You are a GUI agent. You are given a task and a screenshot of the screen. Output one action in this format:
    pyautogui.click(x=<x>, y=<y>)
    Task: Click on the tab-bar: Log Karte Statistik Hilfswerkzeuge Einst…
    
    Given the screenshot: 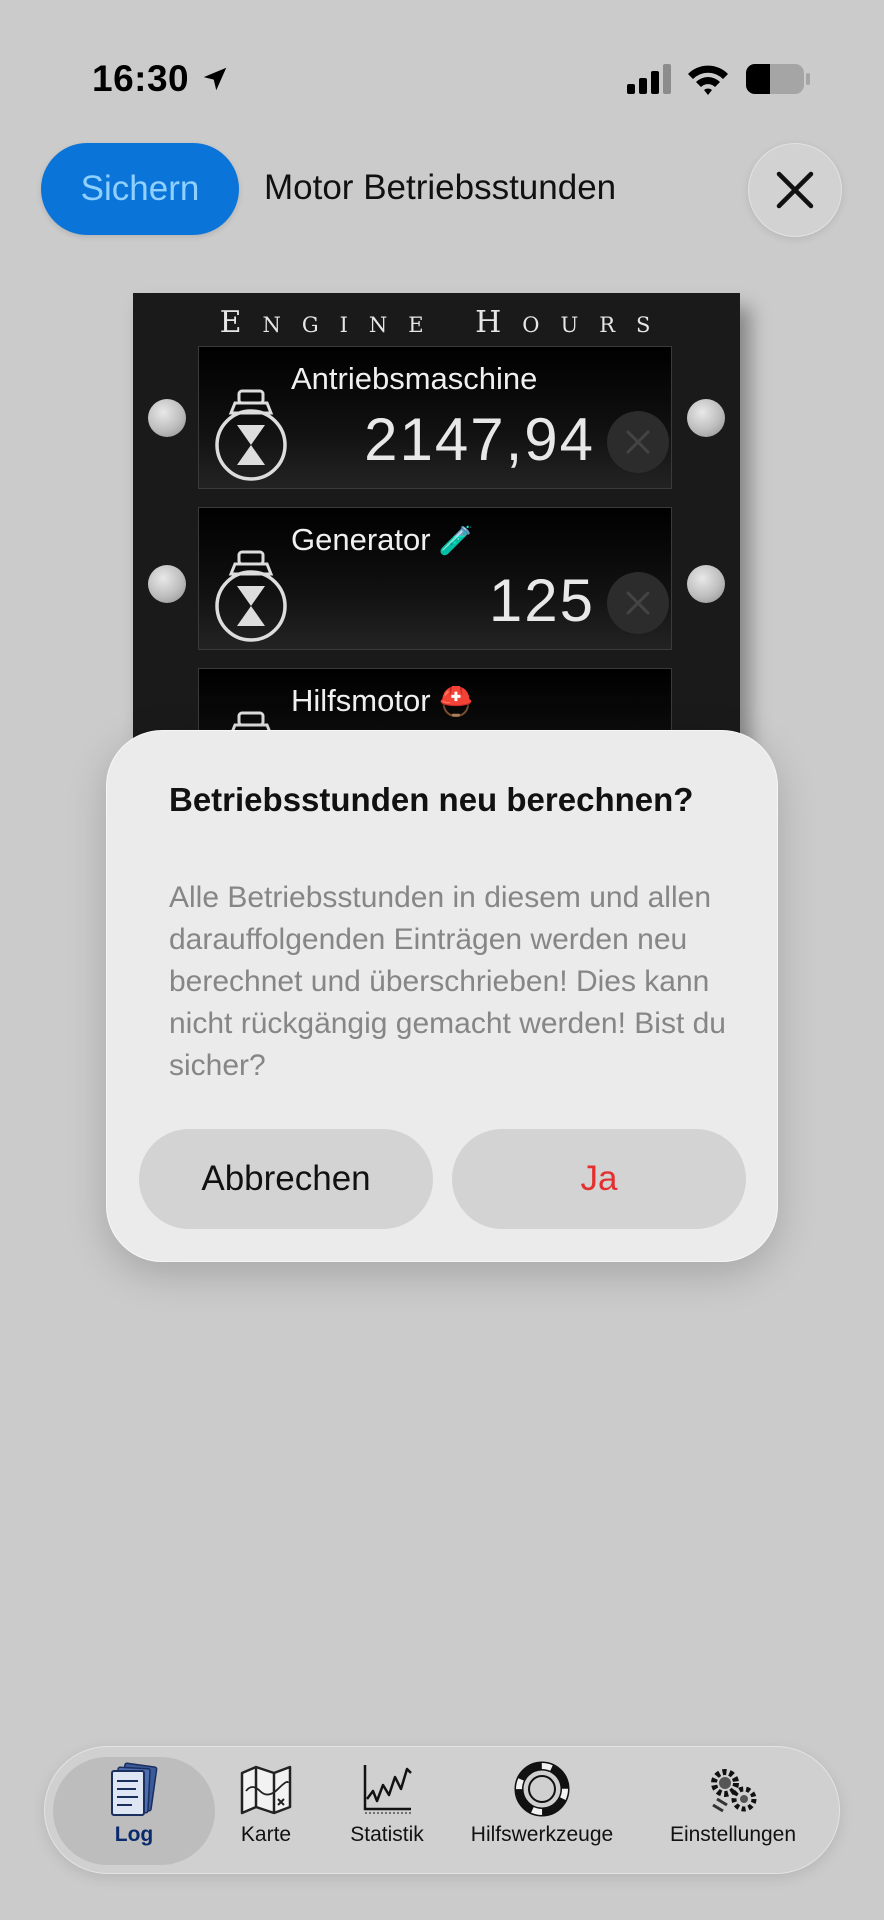 What is the action you would take?
    pyautogui.click(x=442, y=1810)
    